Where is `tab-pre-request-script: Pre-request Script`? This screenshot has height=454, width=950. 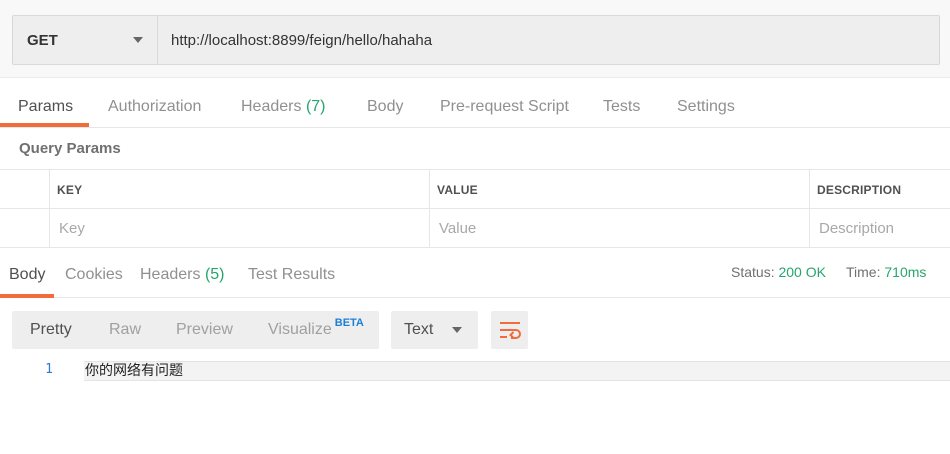 tab-pre-request-script: Pre-request Script is located at coordinates (504, 108).